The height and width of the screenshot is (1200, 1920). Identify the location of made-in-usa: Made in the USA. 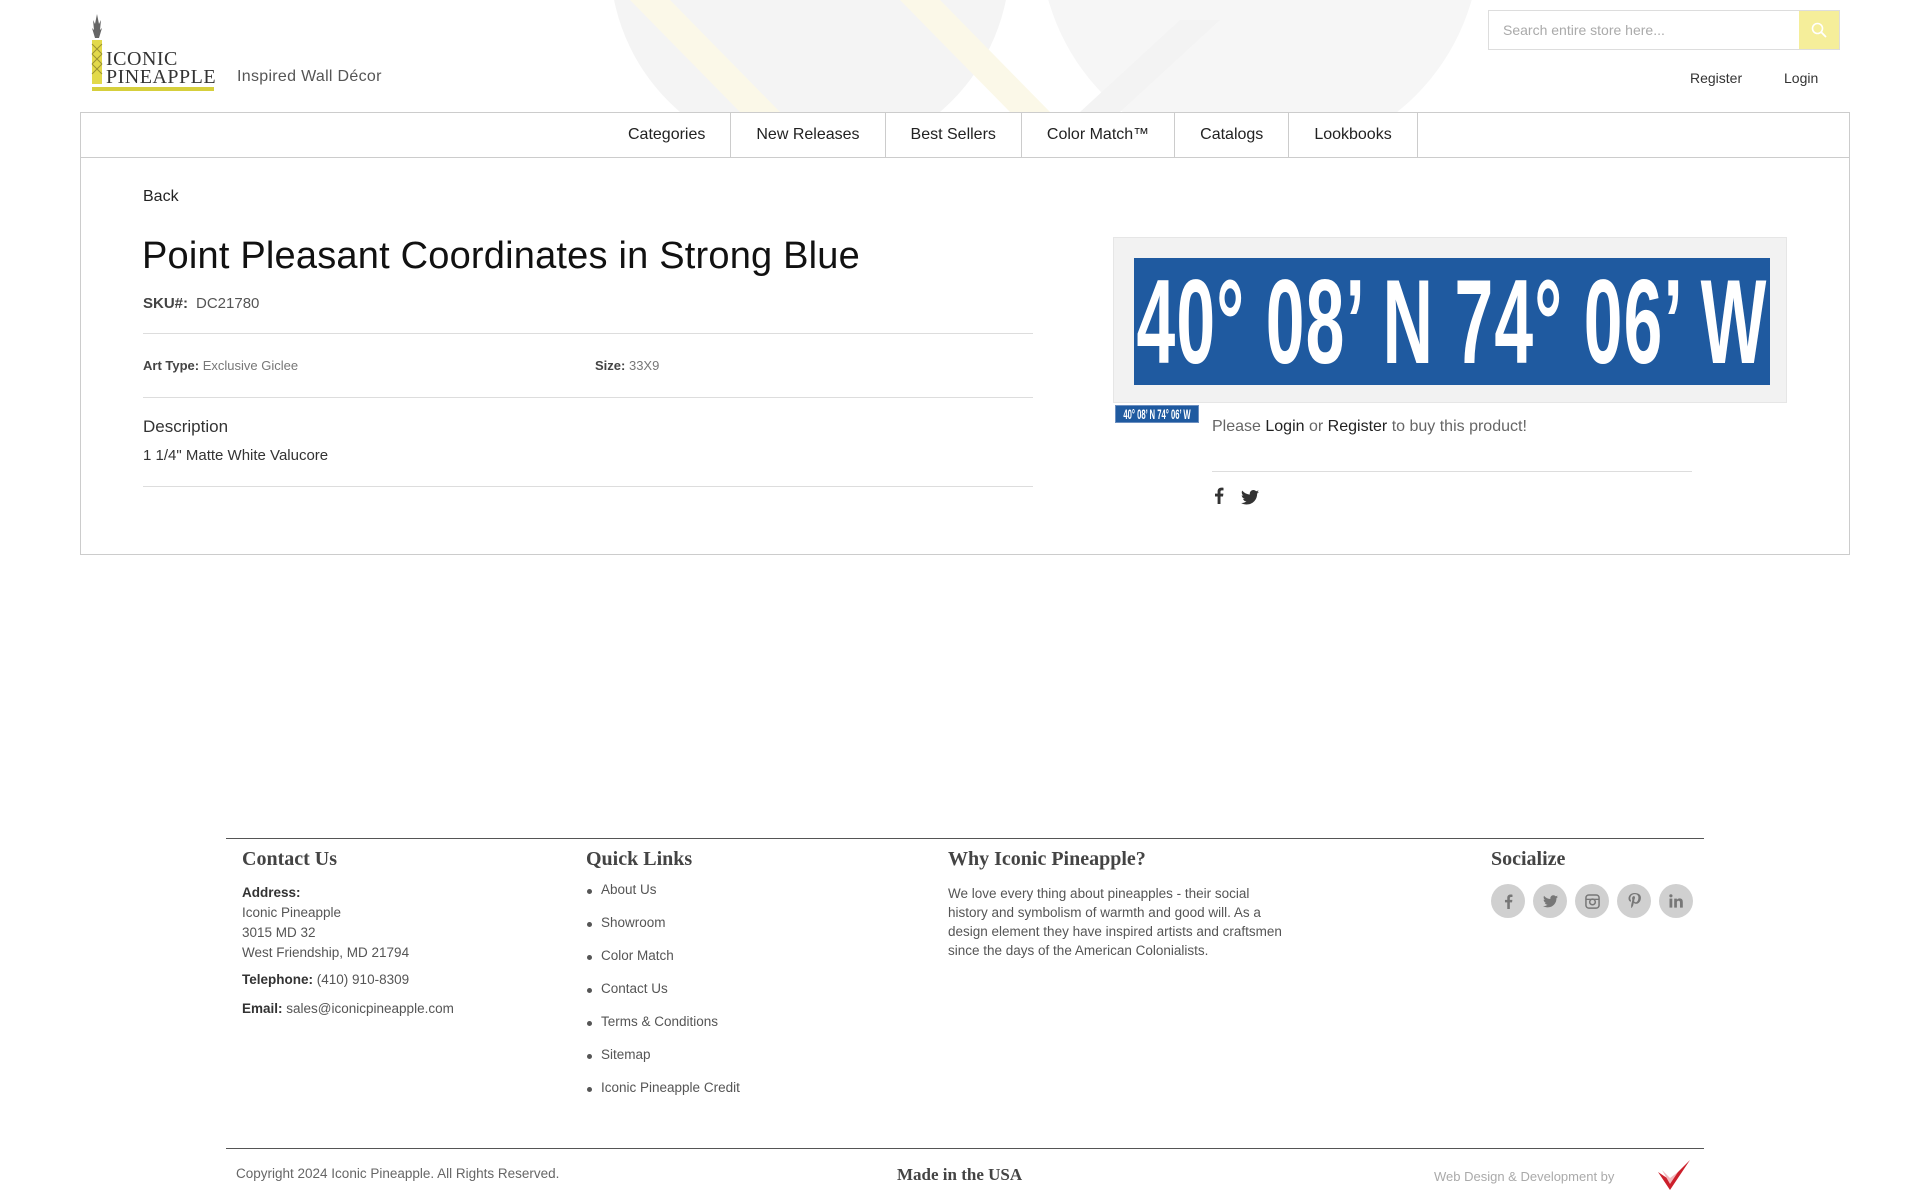
(960, 1174).